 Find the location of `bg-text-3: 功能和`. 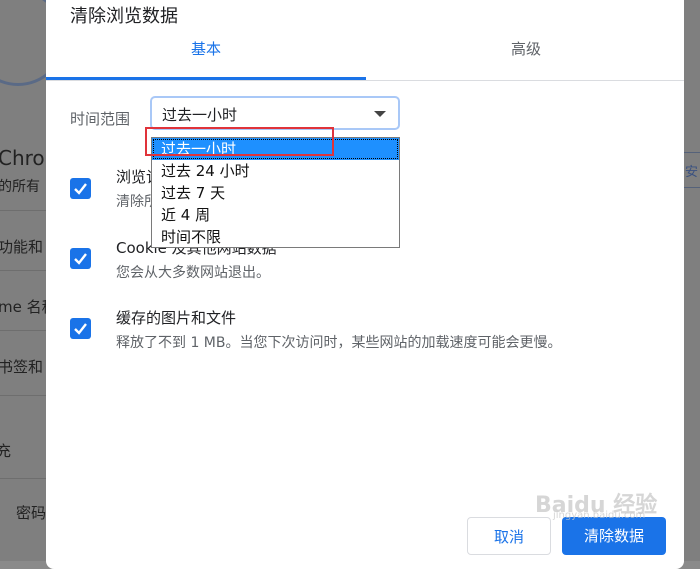

bg-text-3: 功能和 is located at coordinates (22, 247).